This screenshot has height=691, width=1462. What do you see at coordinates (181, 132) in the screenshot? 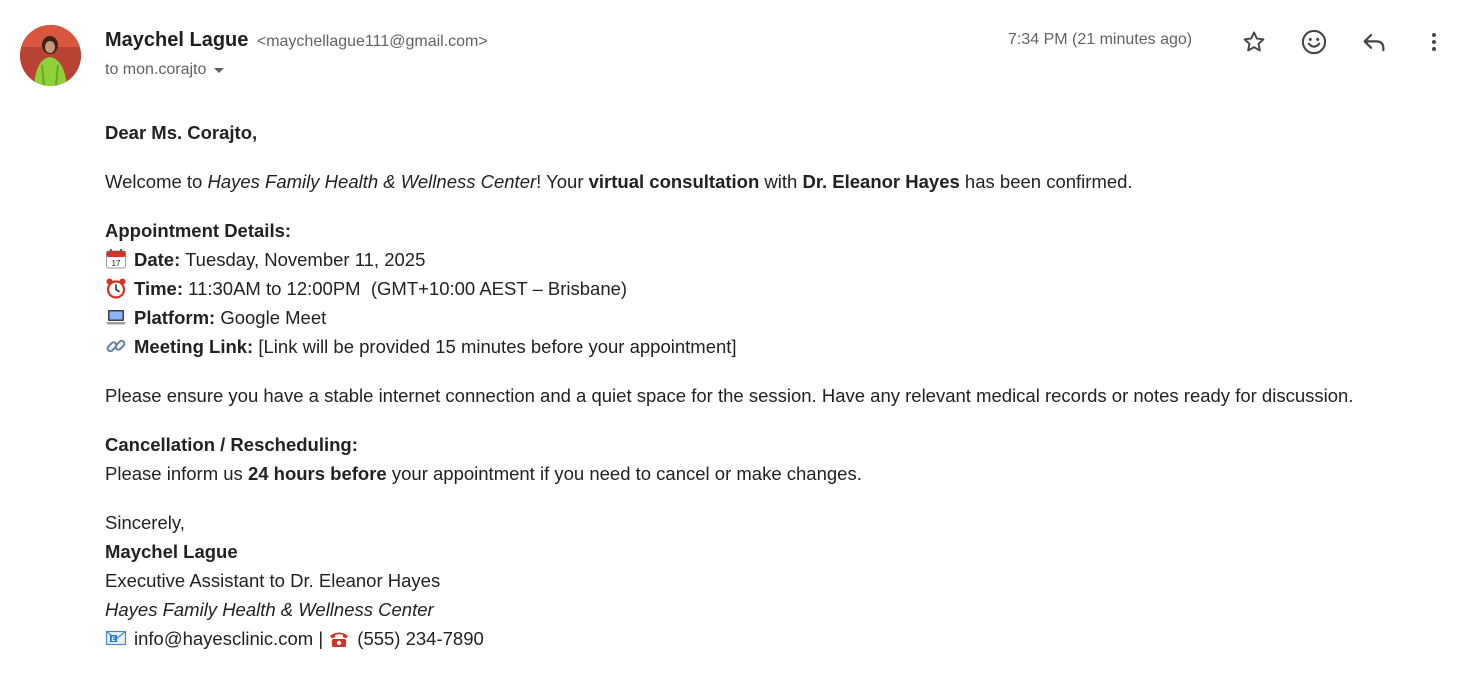
I see `greeting-text: Dear Ms. Corajto,` at bounding box center [181, 132].